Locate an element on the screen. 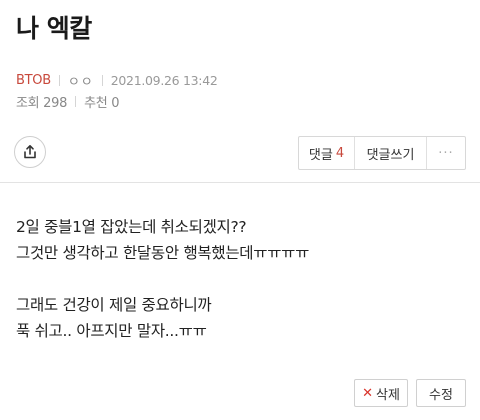 The height and width of the screenshot is (420, 480). delete-label: 삭제 is located at coordinates (387, 395).